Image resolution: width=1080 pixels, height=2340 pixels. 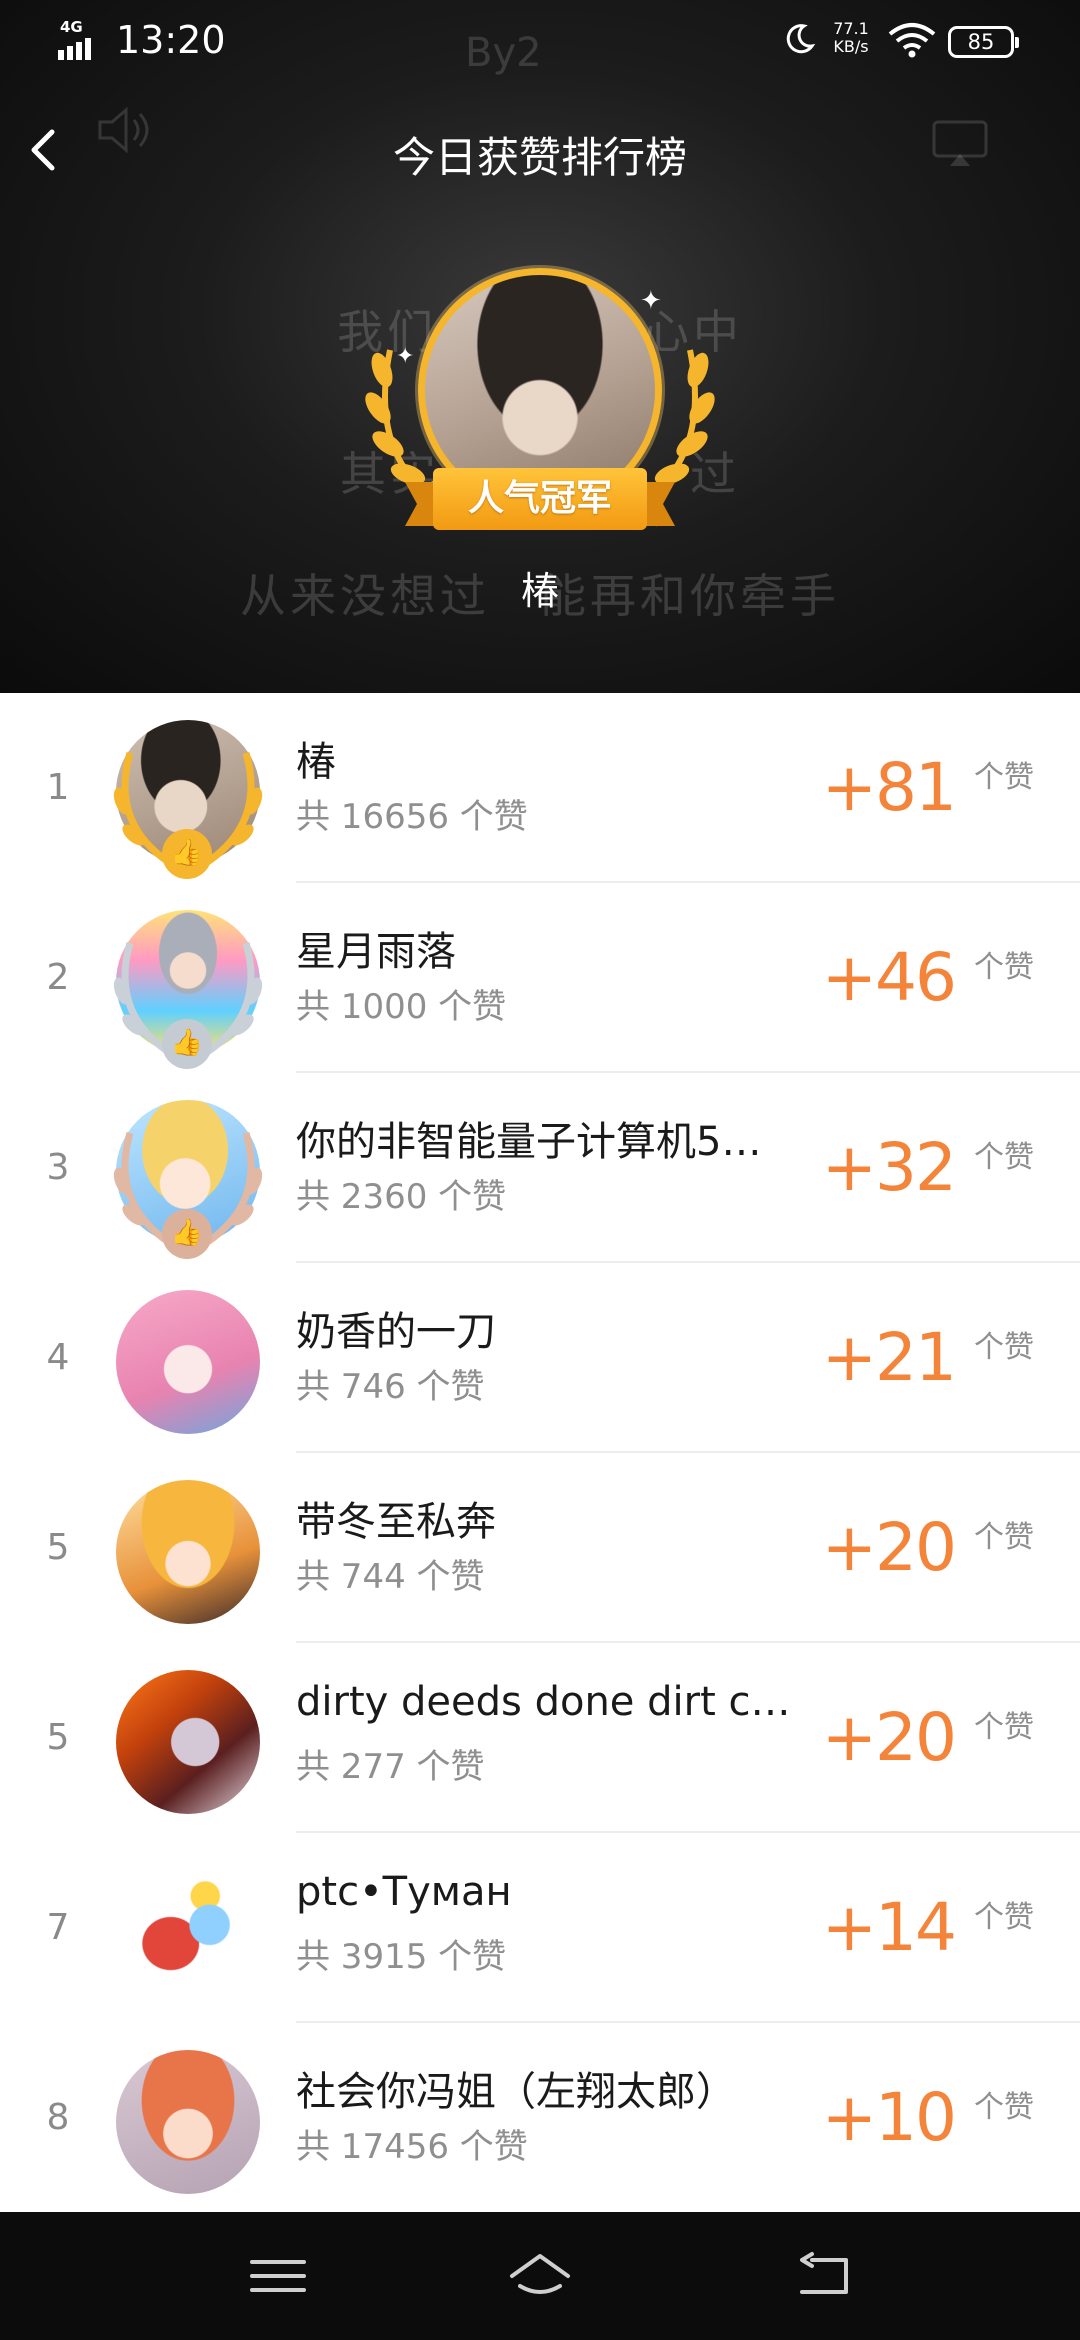 What do you see at coordinates (851, 28) in the screenshot?
I see `network-speed-value: 77.1` at bounding box center [851, 28].